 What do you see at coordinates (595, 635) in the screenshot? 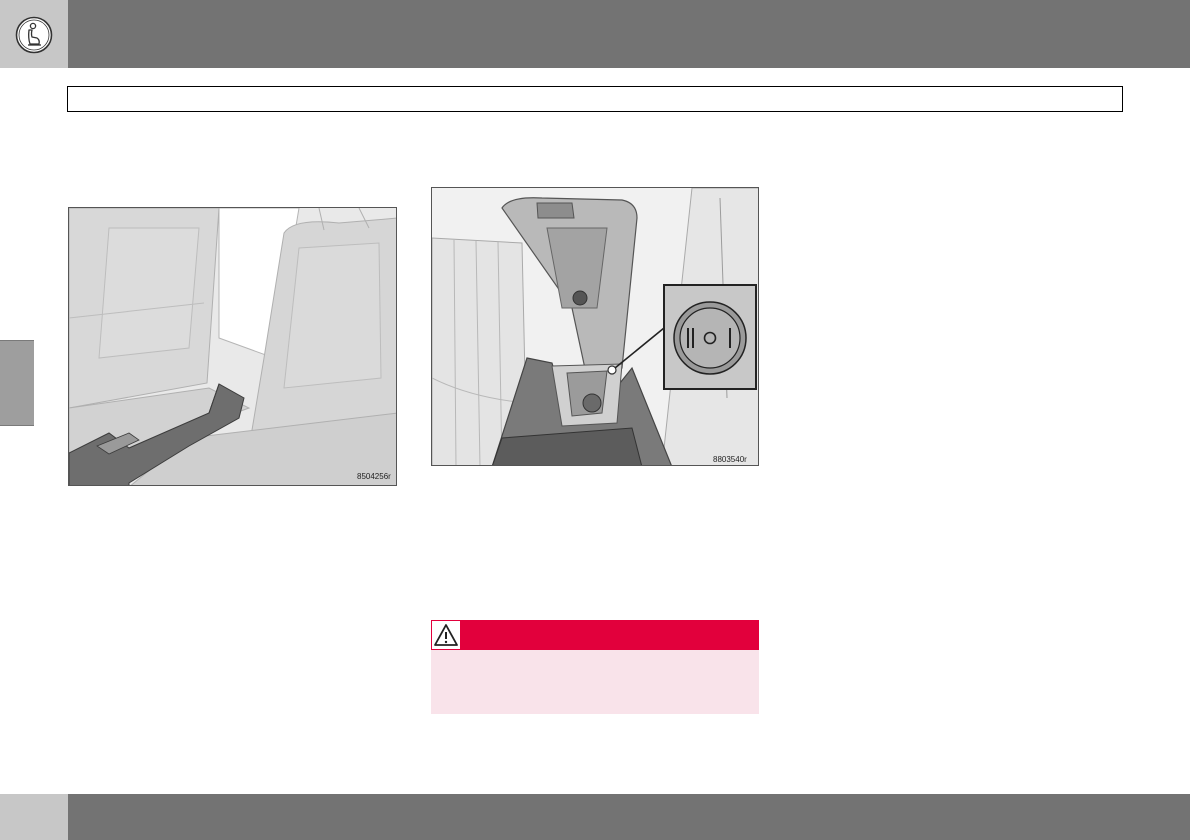
I see `warning-header` at bounding box center [595, 635].